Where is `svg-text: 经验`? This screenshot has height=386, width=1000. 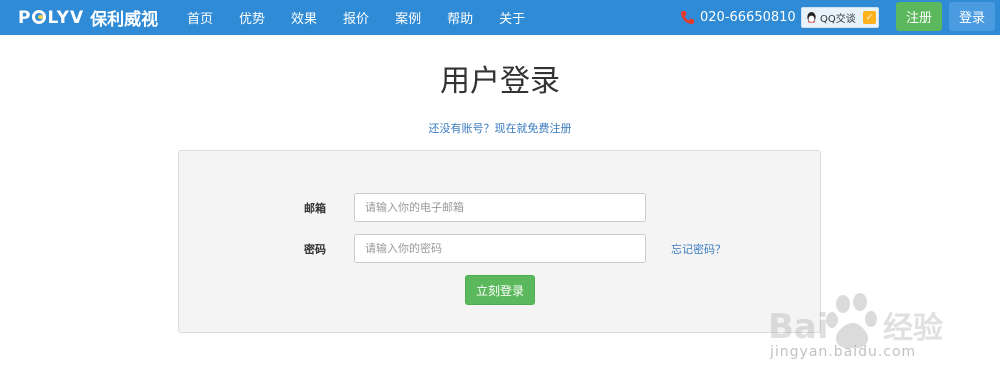 svg-text: 经验 is located at coordinates (913, 328).